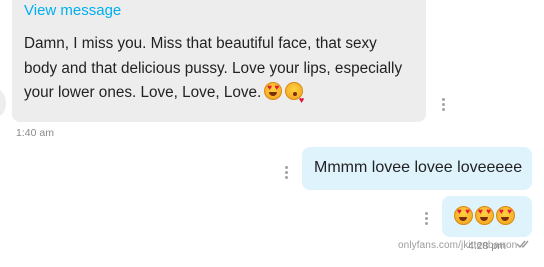 This screenshot has width=544, height=267. Describe the element at coordinates (294, 97) in the screenshot. I see `kissing-heart-emoji-icon` at that location.